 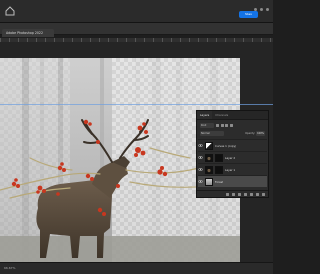 I want to click on layer-row: Layer 1, so click(x=232, y=169).